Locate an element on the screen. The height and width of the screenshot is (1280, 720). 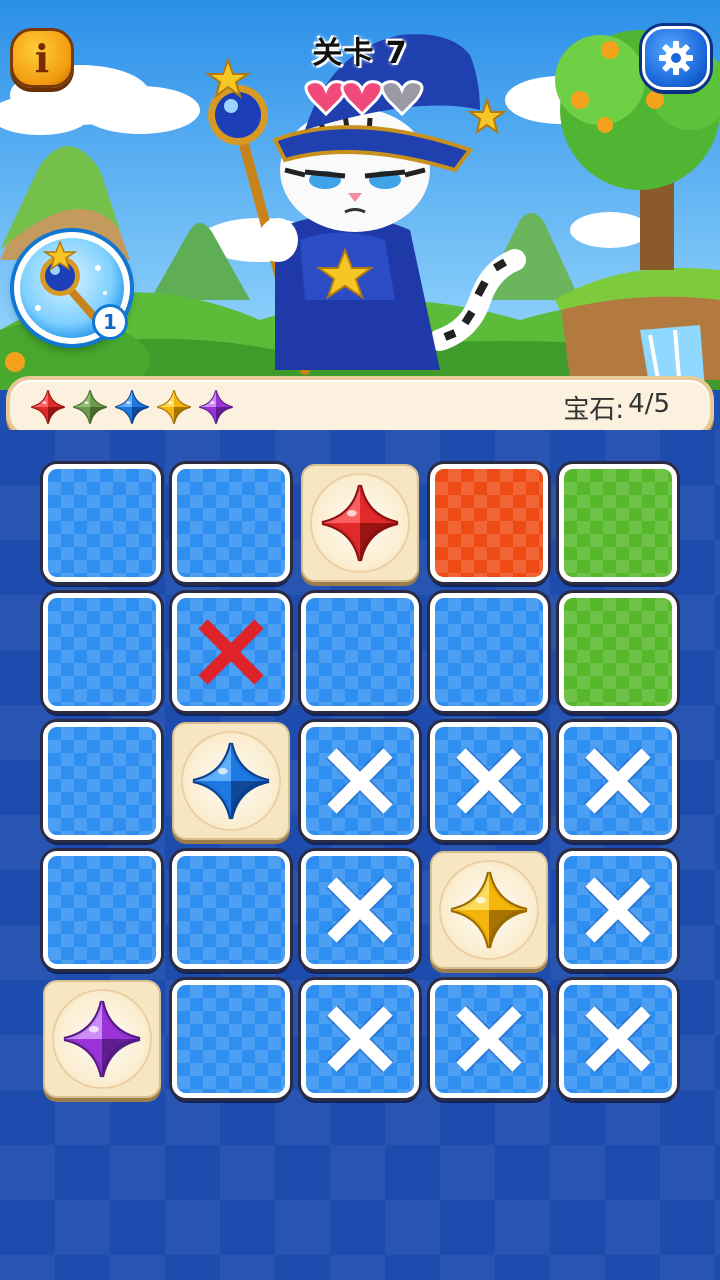
marked-cell-r3-c5 is located at coordinates (618, 781).